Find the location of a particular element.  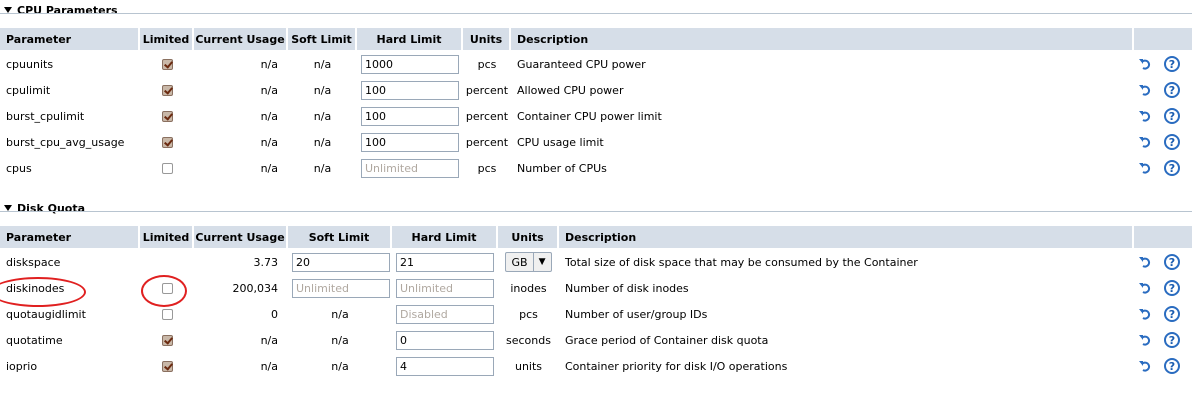

header-hard: Hard Limit is located at coordinates (410, 39).